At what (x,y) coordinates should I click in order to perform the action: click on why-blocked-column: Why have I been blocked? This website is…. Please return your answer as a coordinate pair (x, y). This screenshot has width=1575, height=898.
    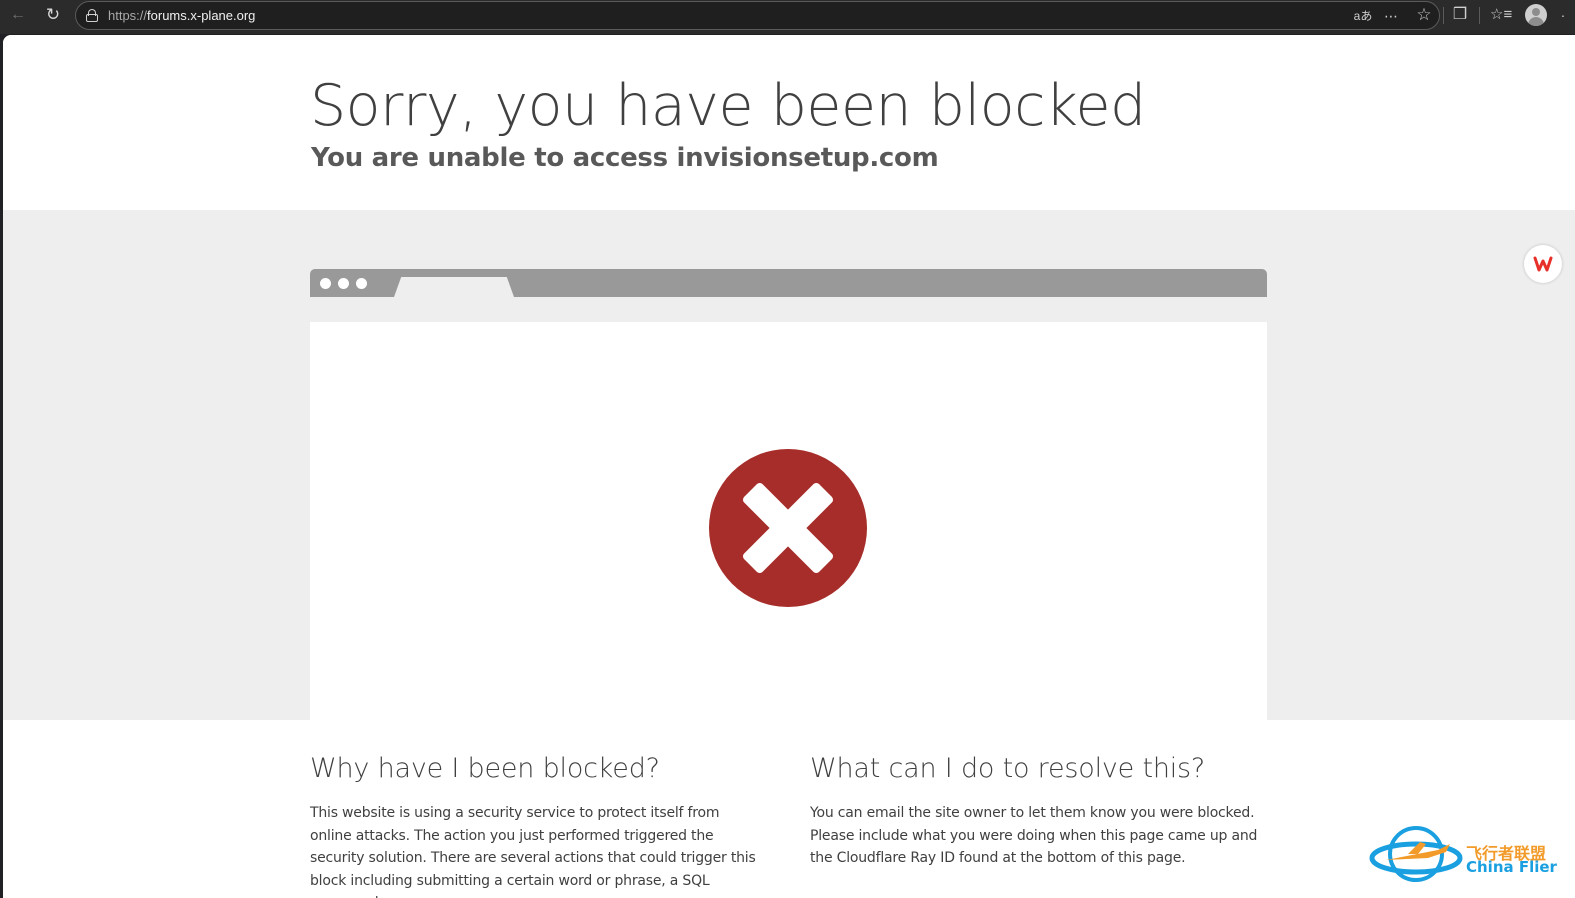
    Looking at the image, I should click on (537, 809).